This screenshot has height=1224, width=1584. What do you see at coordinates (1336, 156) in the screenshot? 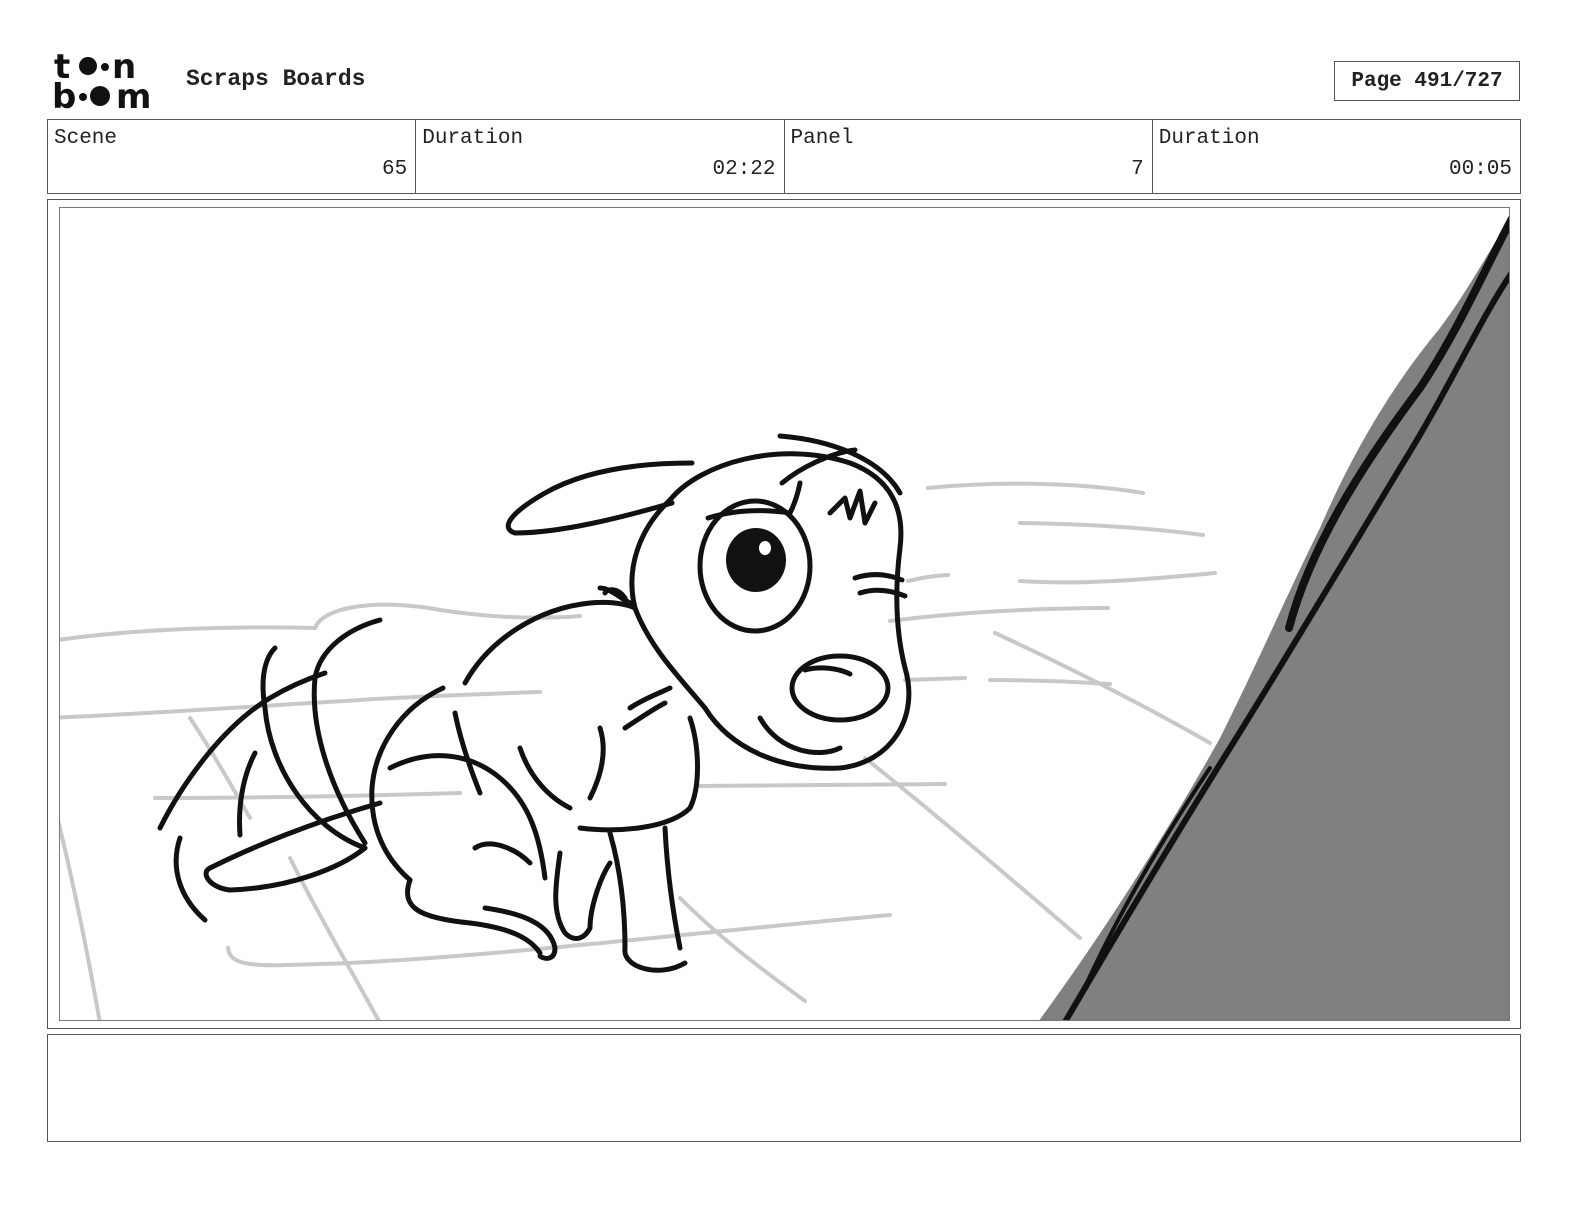
I see `panel-duration-cell: Duration 00:05` at bounding box center [1336, 156].